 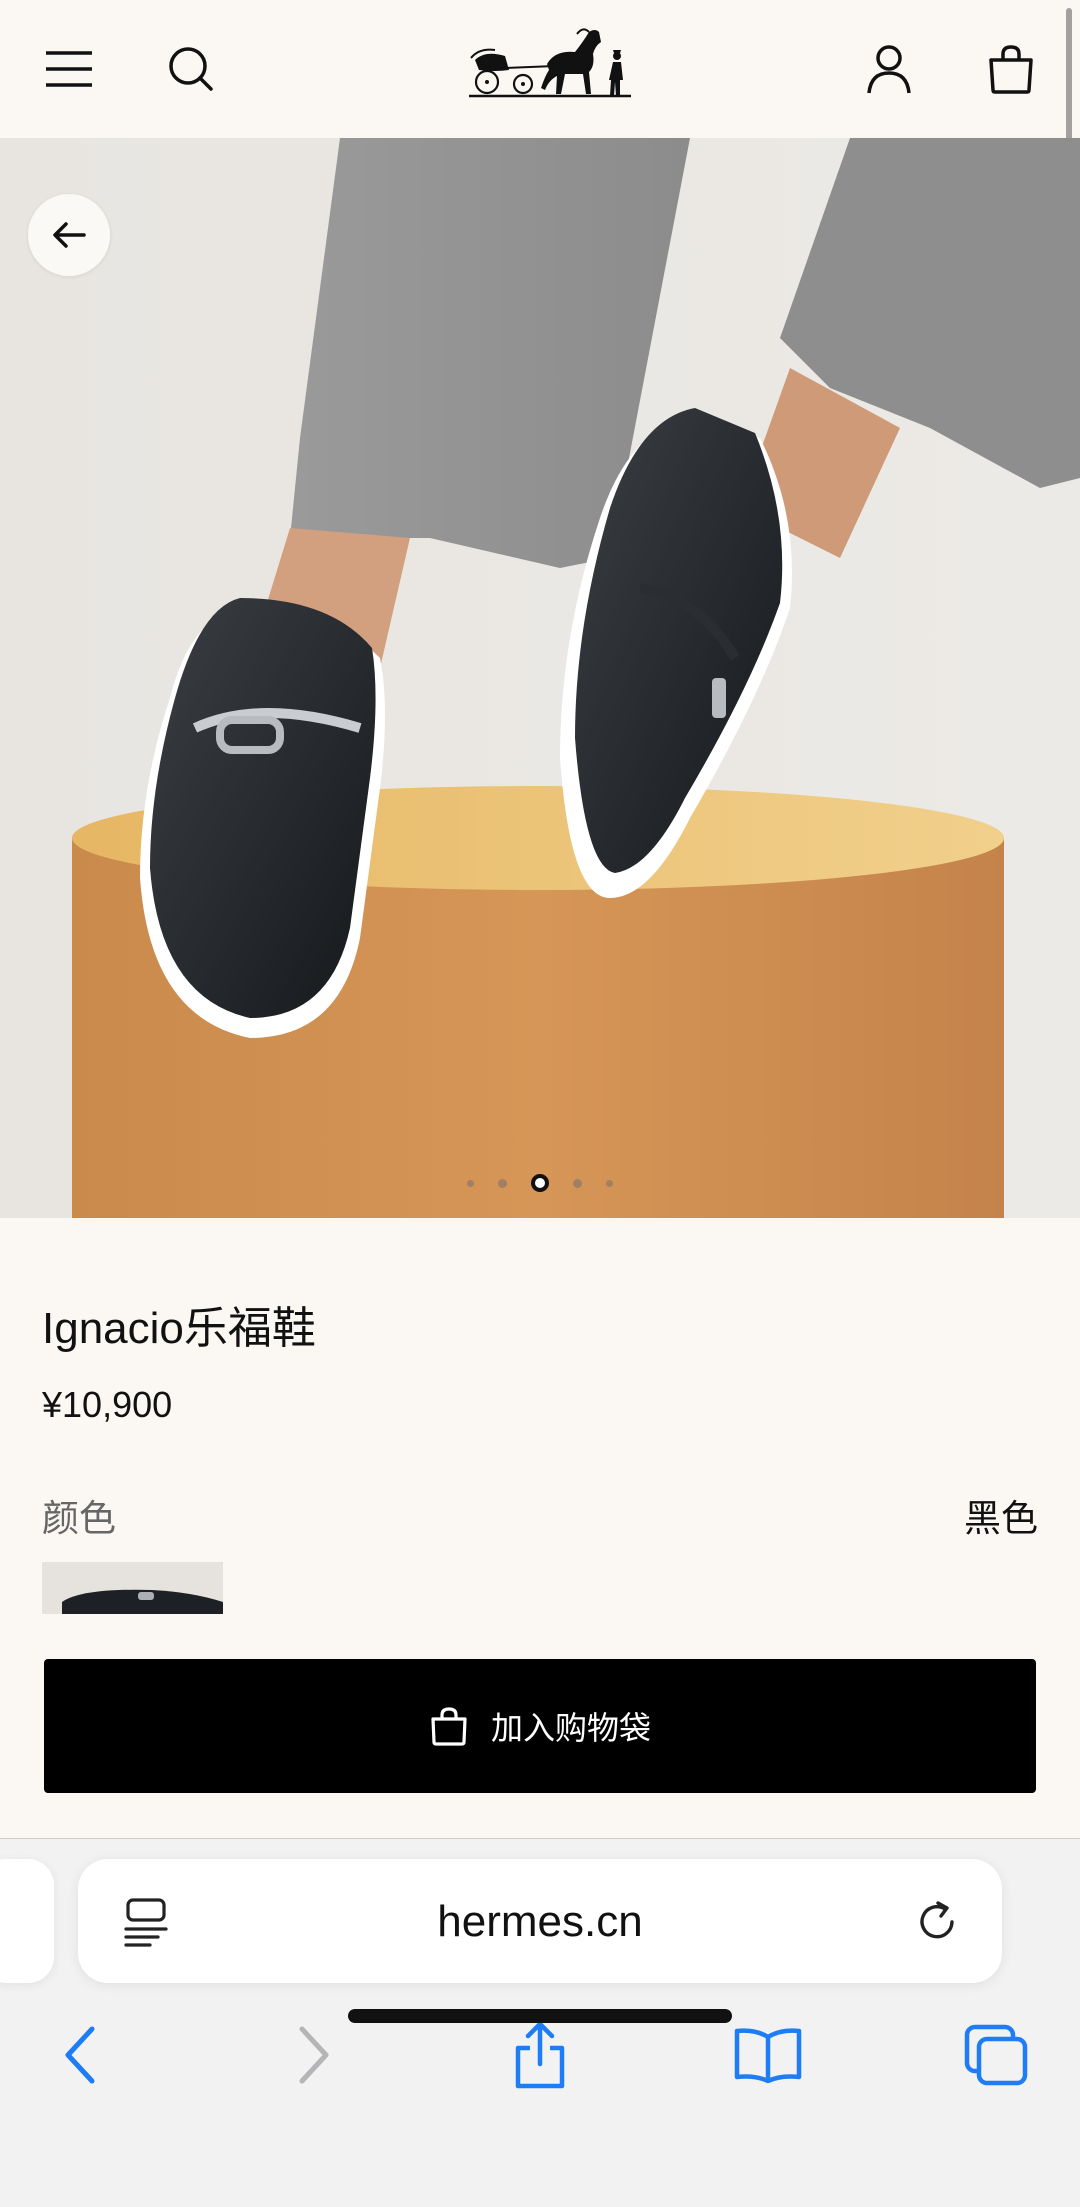 I want to click on back-button, so click(x=69, y=235).